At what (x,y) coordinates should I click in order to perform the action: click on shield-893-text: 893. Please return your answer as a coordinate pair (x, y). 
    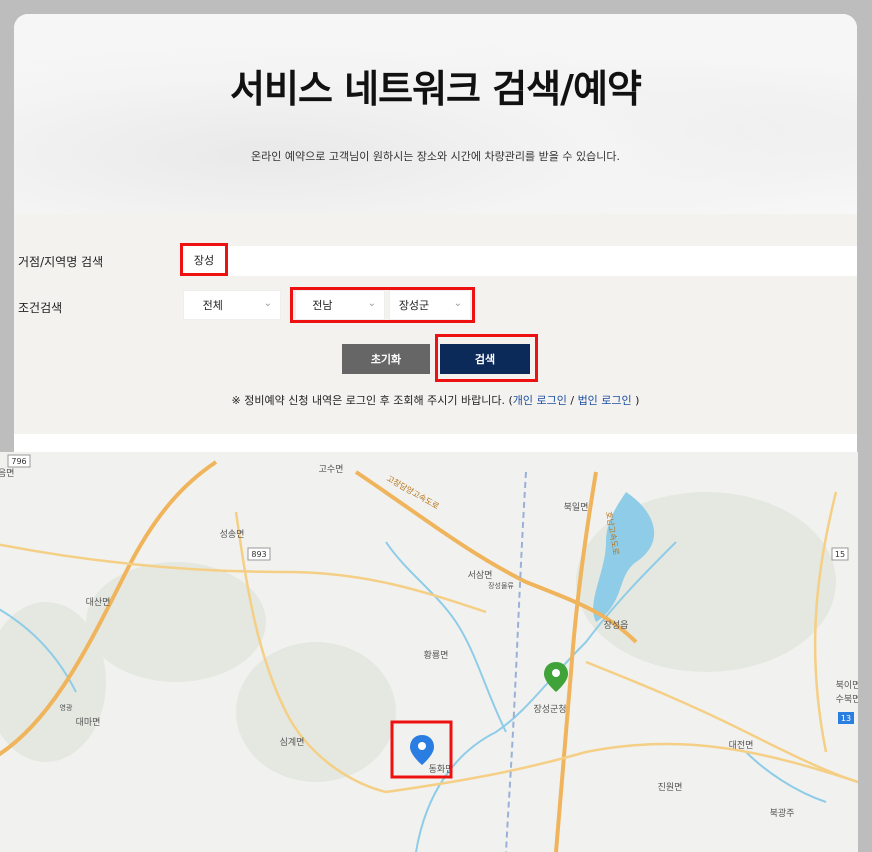
    Looking at the image, I should click on (258, 554).